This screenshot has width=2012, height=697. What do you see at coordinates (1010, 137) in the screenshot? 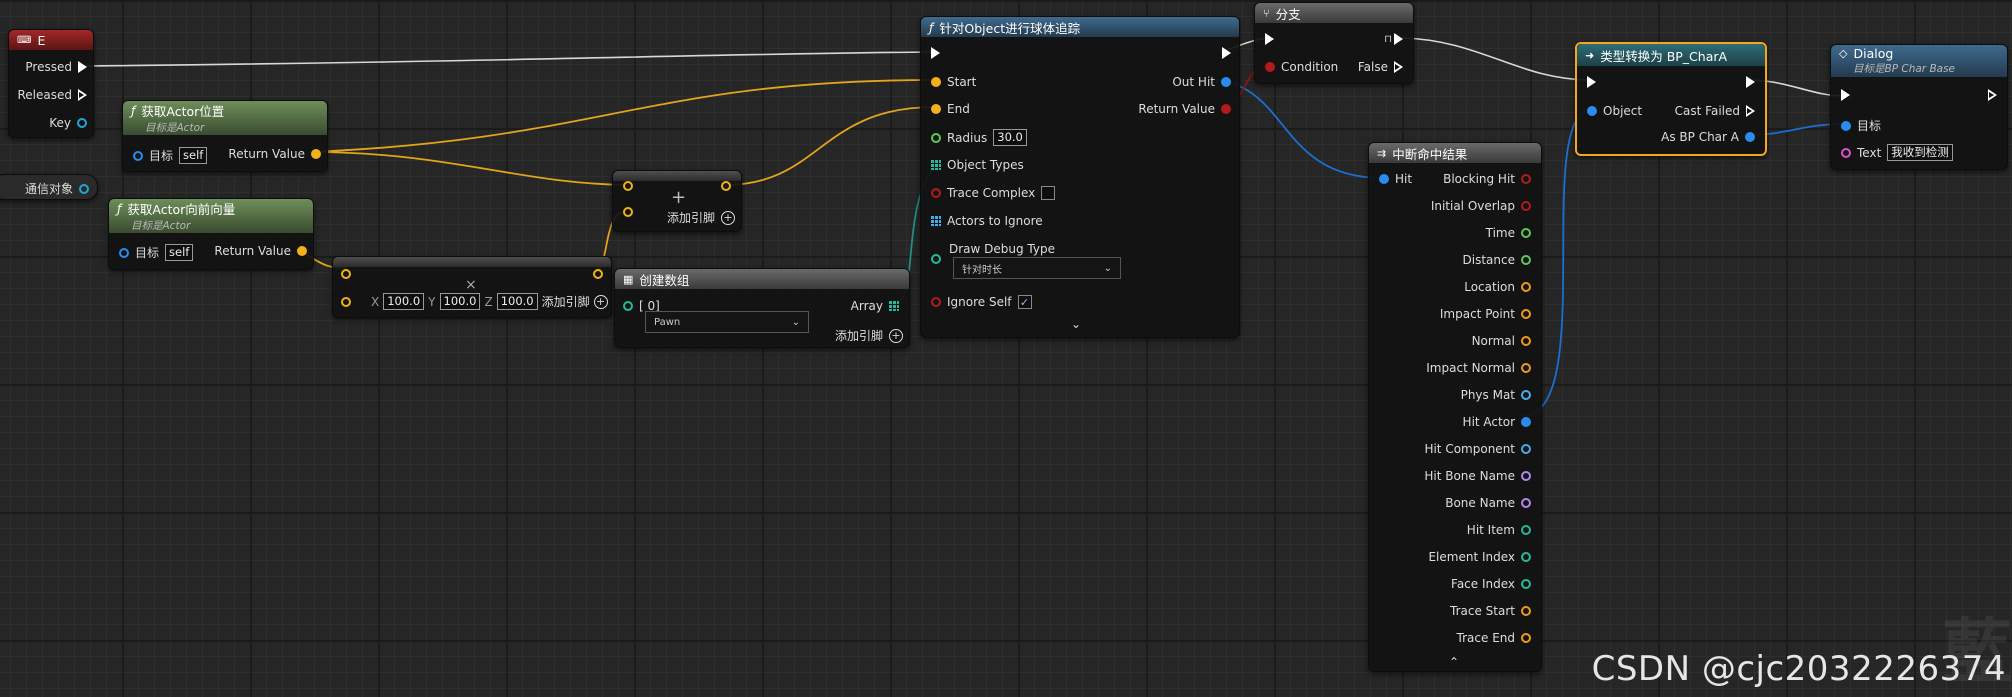
I see `radius-value: 30.0` at bounding box center [1010, 137].